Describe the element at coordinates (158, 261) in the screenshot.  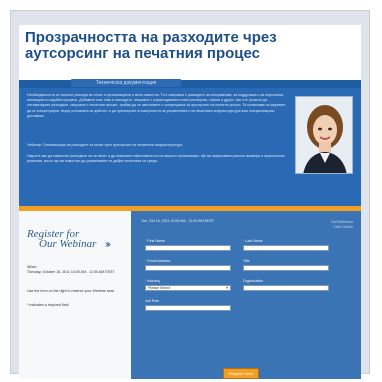
I see `email-label: *Email Address` at that location.